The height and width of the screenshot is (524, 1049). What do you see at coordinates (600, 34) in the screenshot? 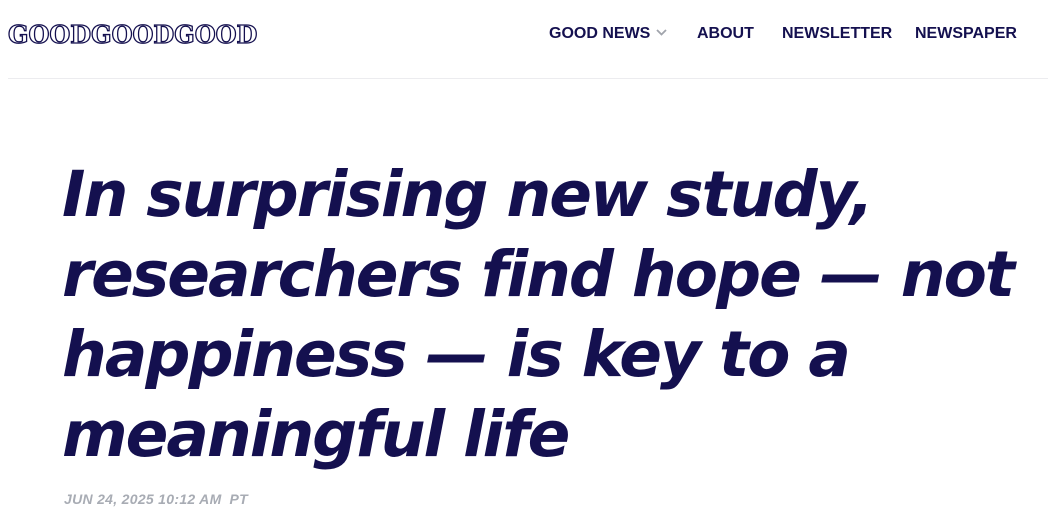
I see `nav-good-news-label: GOOD NEWS` at bounding box center [600, 34].